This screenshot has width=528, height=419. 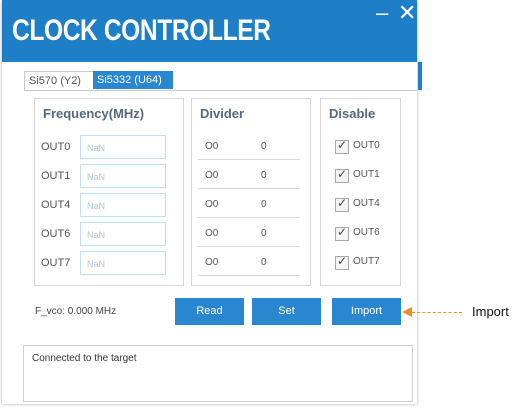 I want to click on disable-label: OUT7, so click(x=366, y=261).